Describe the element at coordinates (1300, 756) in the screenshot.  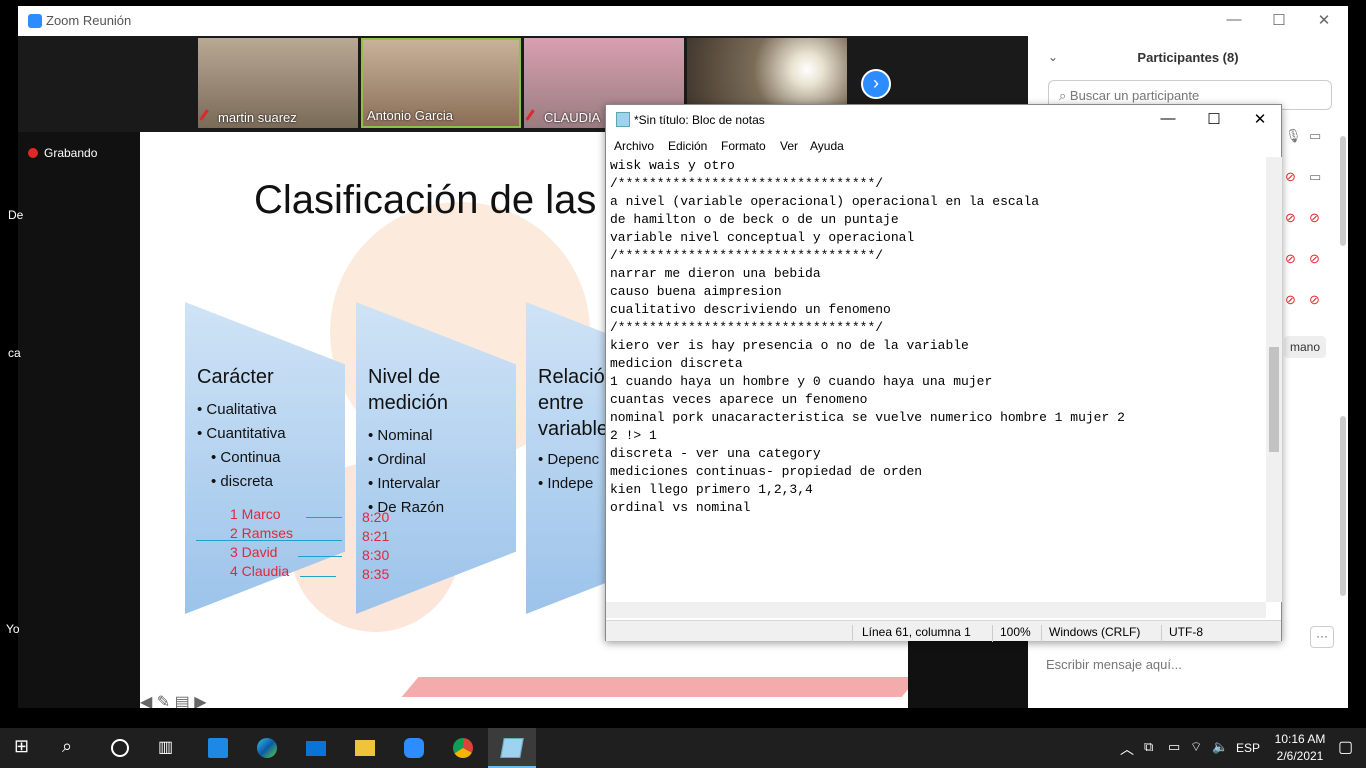
I see `clock-date: 2/6/2021` at that location.